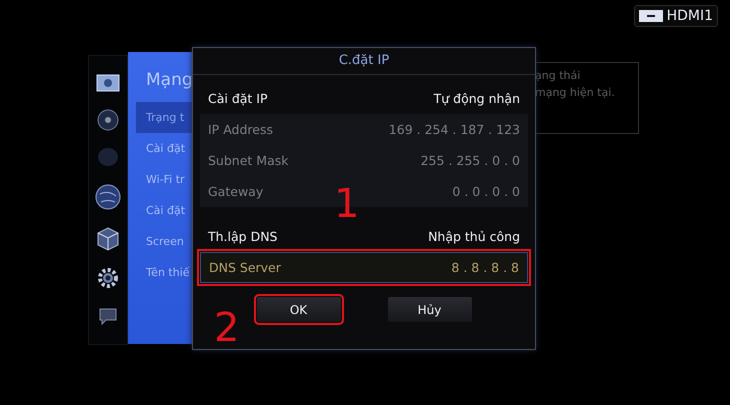 This screenshot has height=405, width=730. I want to click on menu-item: Wi-Fi tr, so click(156, 179).